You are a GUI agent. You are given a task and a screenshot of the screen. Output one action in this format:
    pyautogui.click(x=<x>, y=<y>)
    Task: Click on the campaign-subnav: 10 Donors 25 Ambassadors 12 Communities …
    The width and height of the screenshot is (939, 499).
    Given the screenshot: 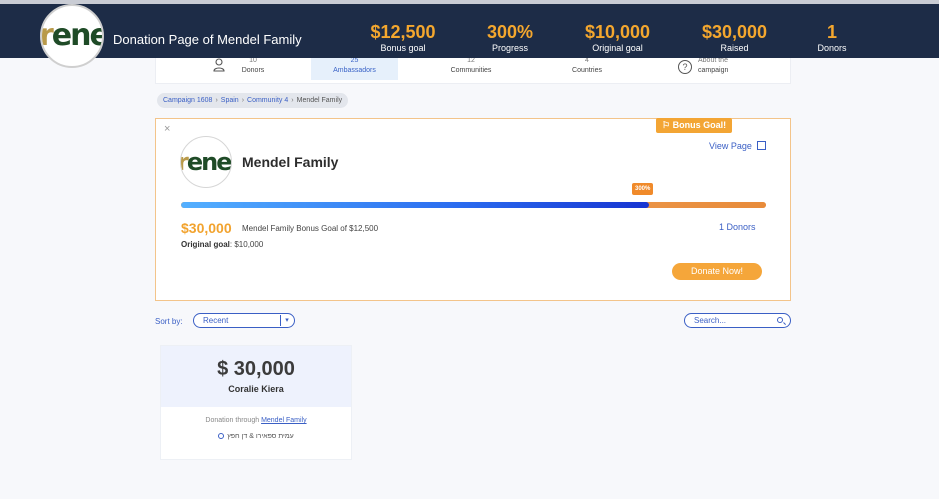 What is the action you would take?
    pyautogui.click(x=473, y=71)
    